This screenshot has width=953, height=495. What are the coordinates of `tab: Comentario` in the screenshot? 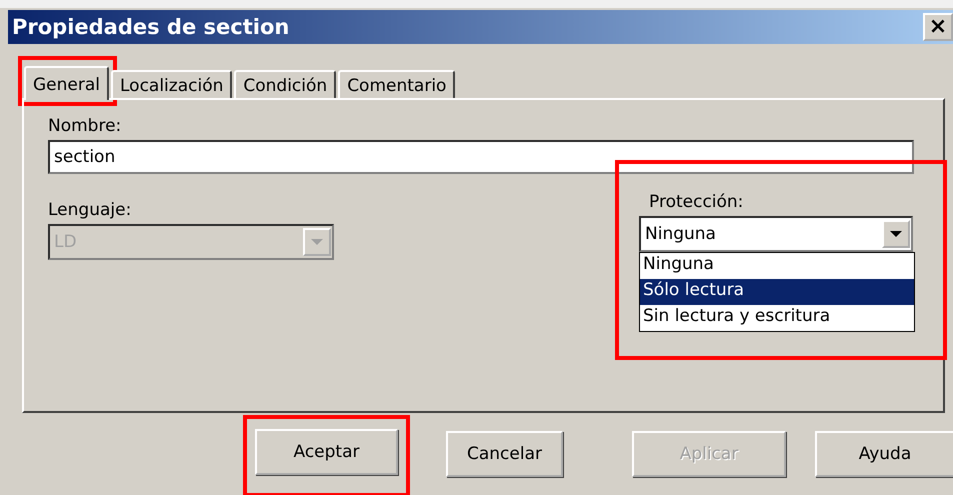 It's located at (397, 84).